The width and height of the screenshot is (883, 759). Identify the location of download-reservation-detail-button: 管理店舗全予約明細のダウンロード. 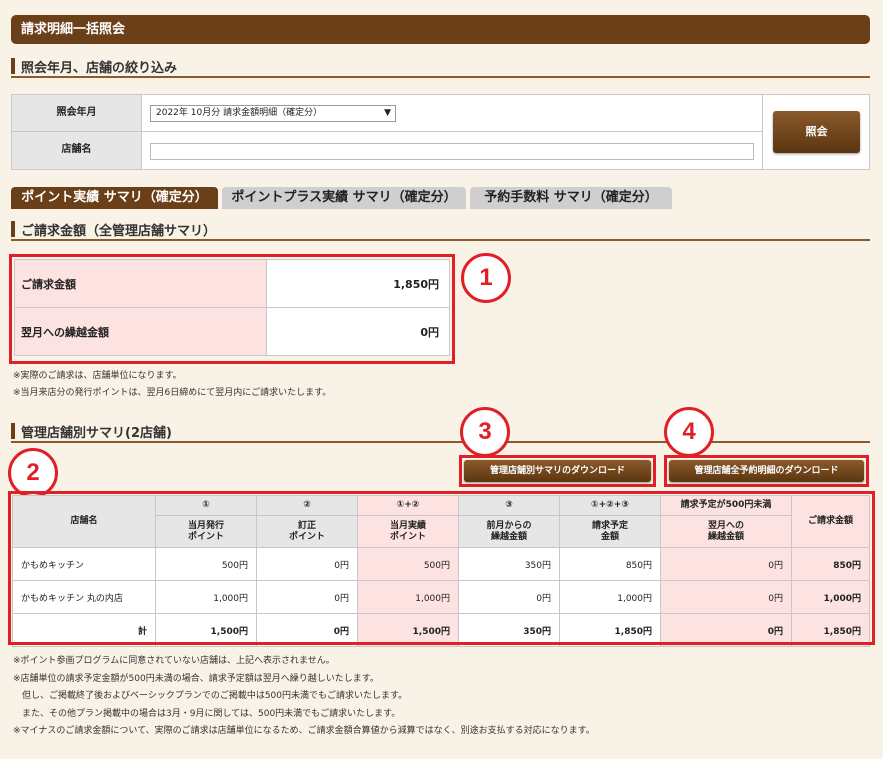
(766, 471).